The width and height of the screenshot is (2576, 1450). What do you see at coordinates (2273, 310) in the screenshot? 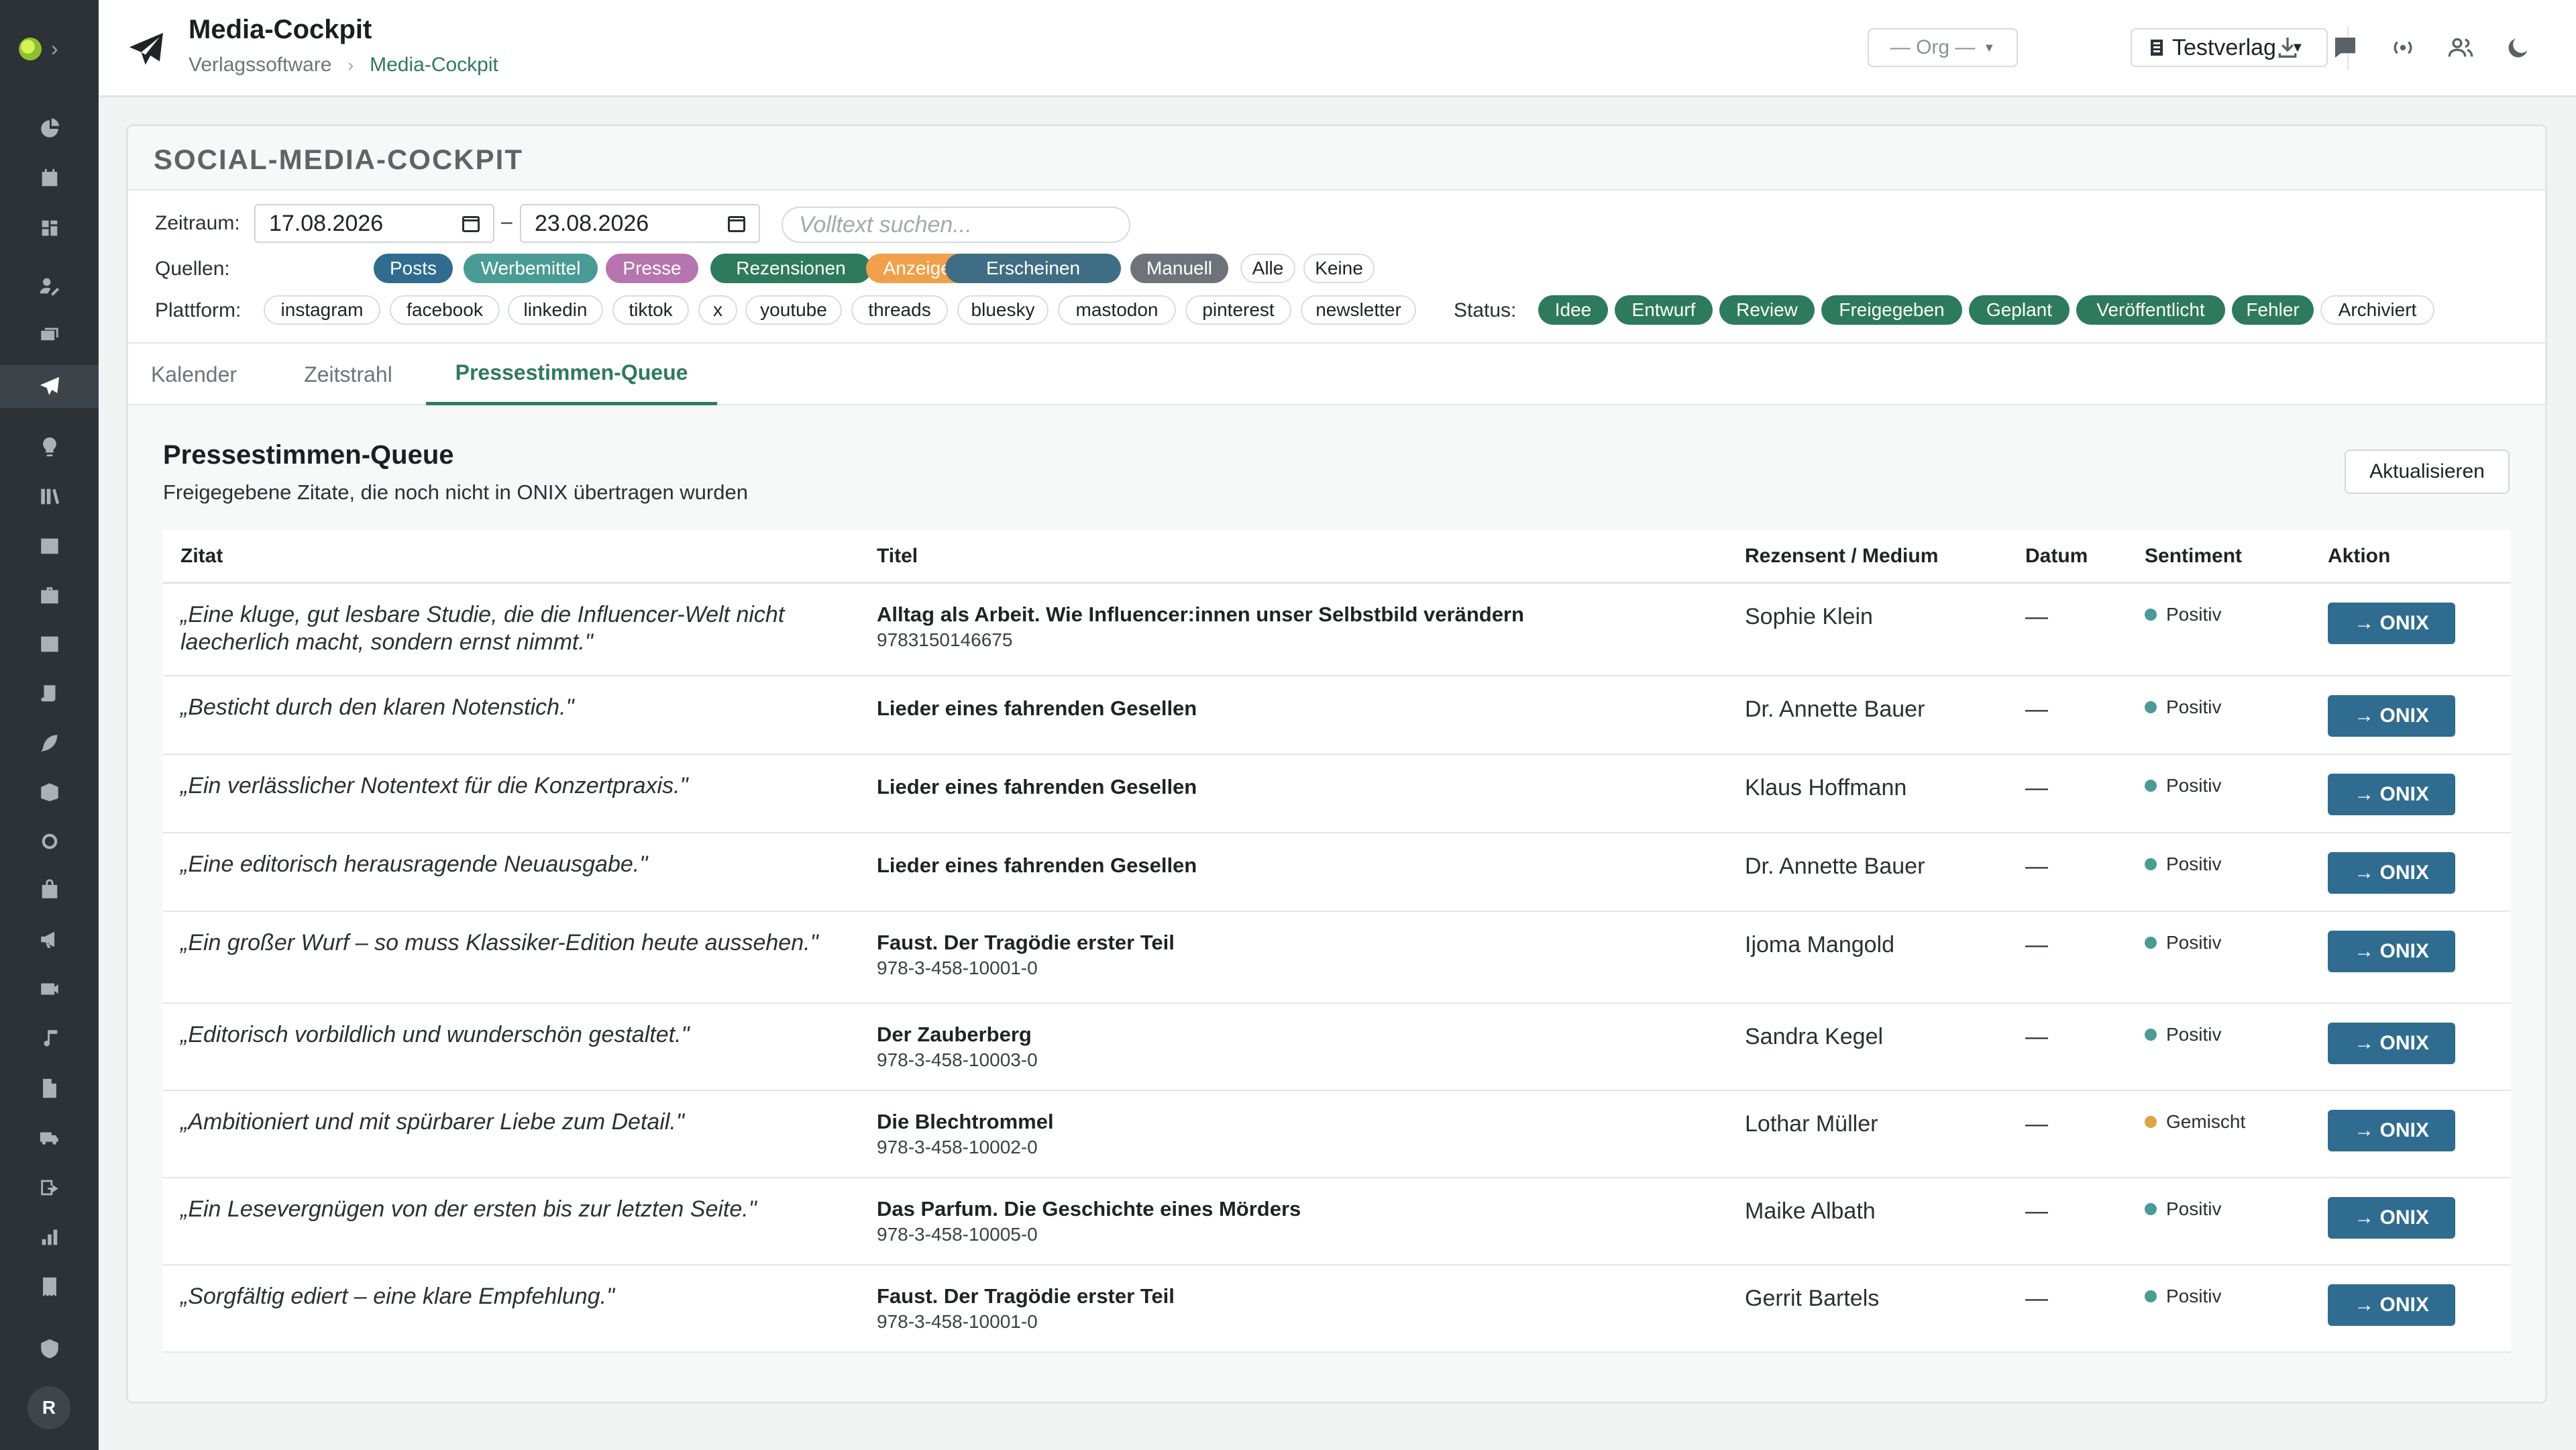
I see `status-chip-fehler: Fehler` at bounding box center [2273, 310].